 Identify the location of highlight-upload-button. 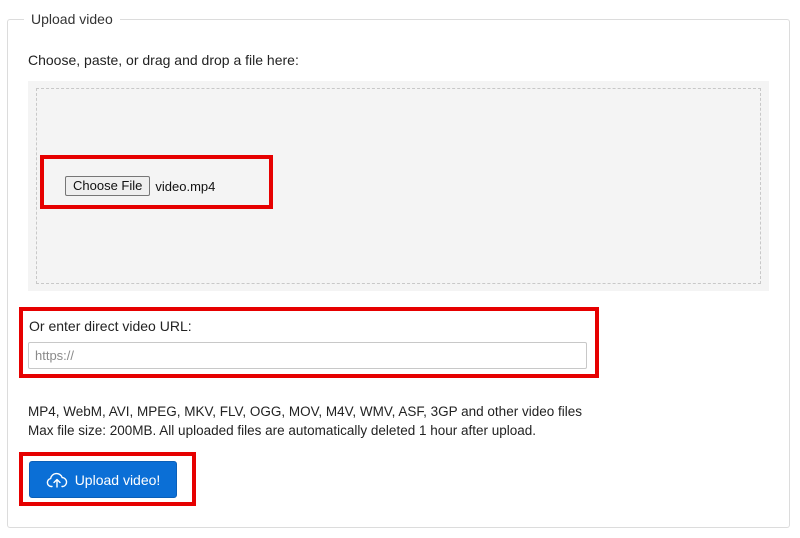
(107, 479).